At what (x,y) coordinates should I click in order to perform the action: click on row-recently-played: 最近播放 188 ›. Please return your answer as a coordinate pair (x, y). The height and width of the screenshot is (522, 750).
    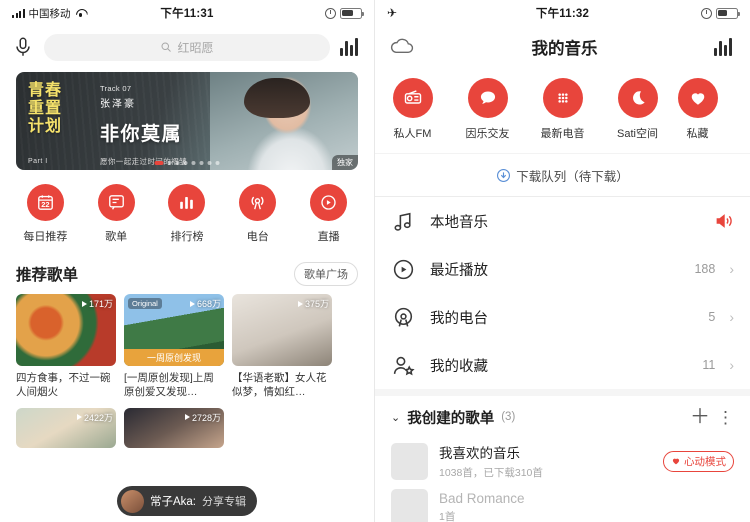
    Looking at the image, I should click on (562, 269).